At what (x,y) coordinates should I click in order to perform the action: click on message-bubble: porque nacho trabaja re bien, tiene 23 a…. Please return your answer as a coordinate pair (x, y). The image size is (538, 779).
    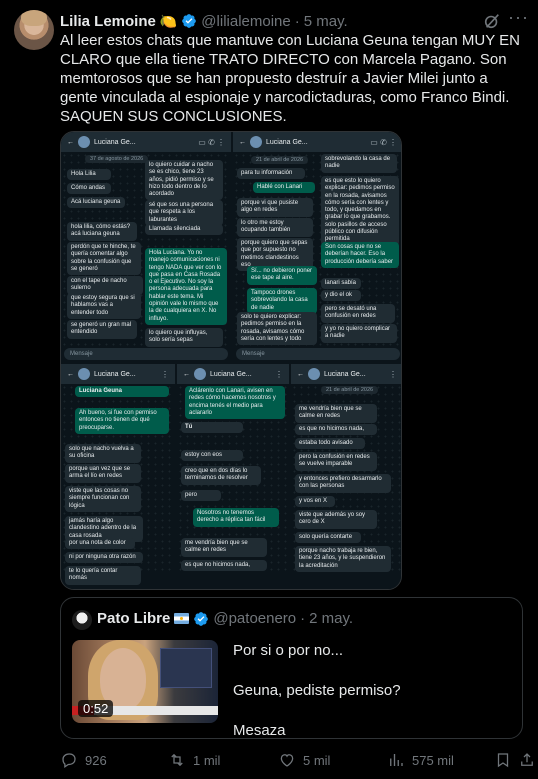
    Looking at the image, I should click on (343, 559).